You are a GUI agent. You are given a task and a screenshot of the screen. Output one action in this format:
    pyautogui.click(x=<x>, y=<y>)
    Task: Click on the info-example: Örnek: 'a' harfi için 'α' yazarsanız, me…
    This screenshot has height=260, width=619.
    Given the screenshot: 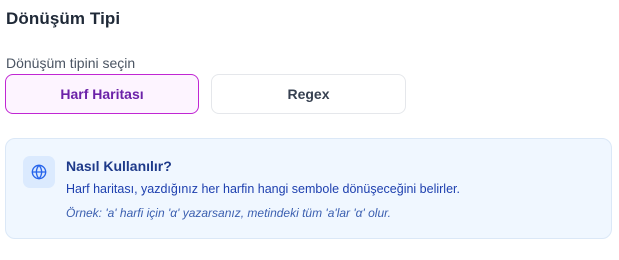 What is the action you would take?
    pyautogui.click(x=229, y=213)
    